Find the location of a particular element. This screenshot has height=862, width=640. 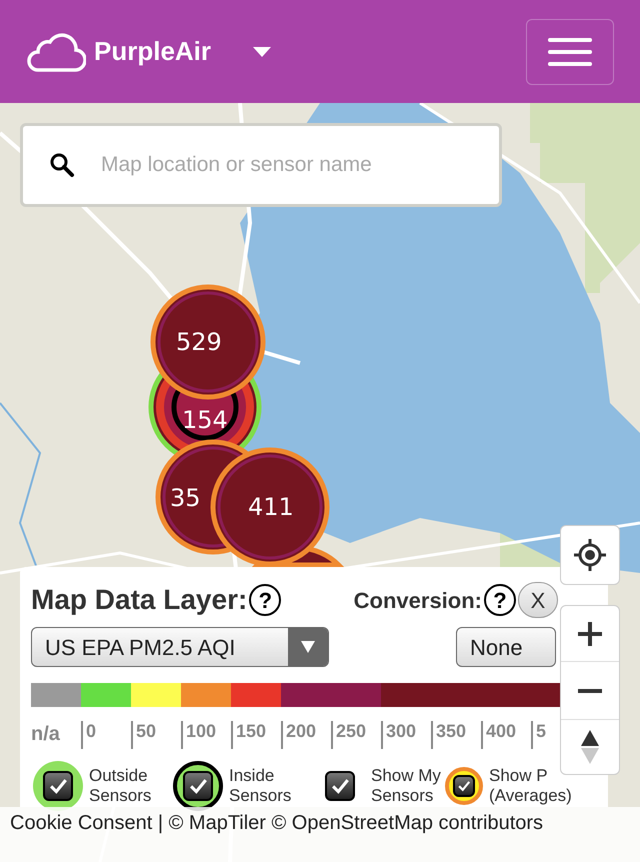

cluster-markers-drawing is located at coordinates (245, 425).